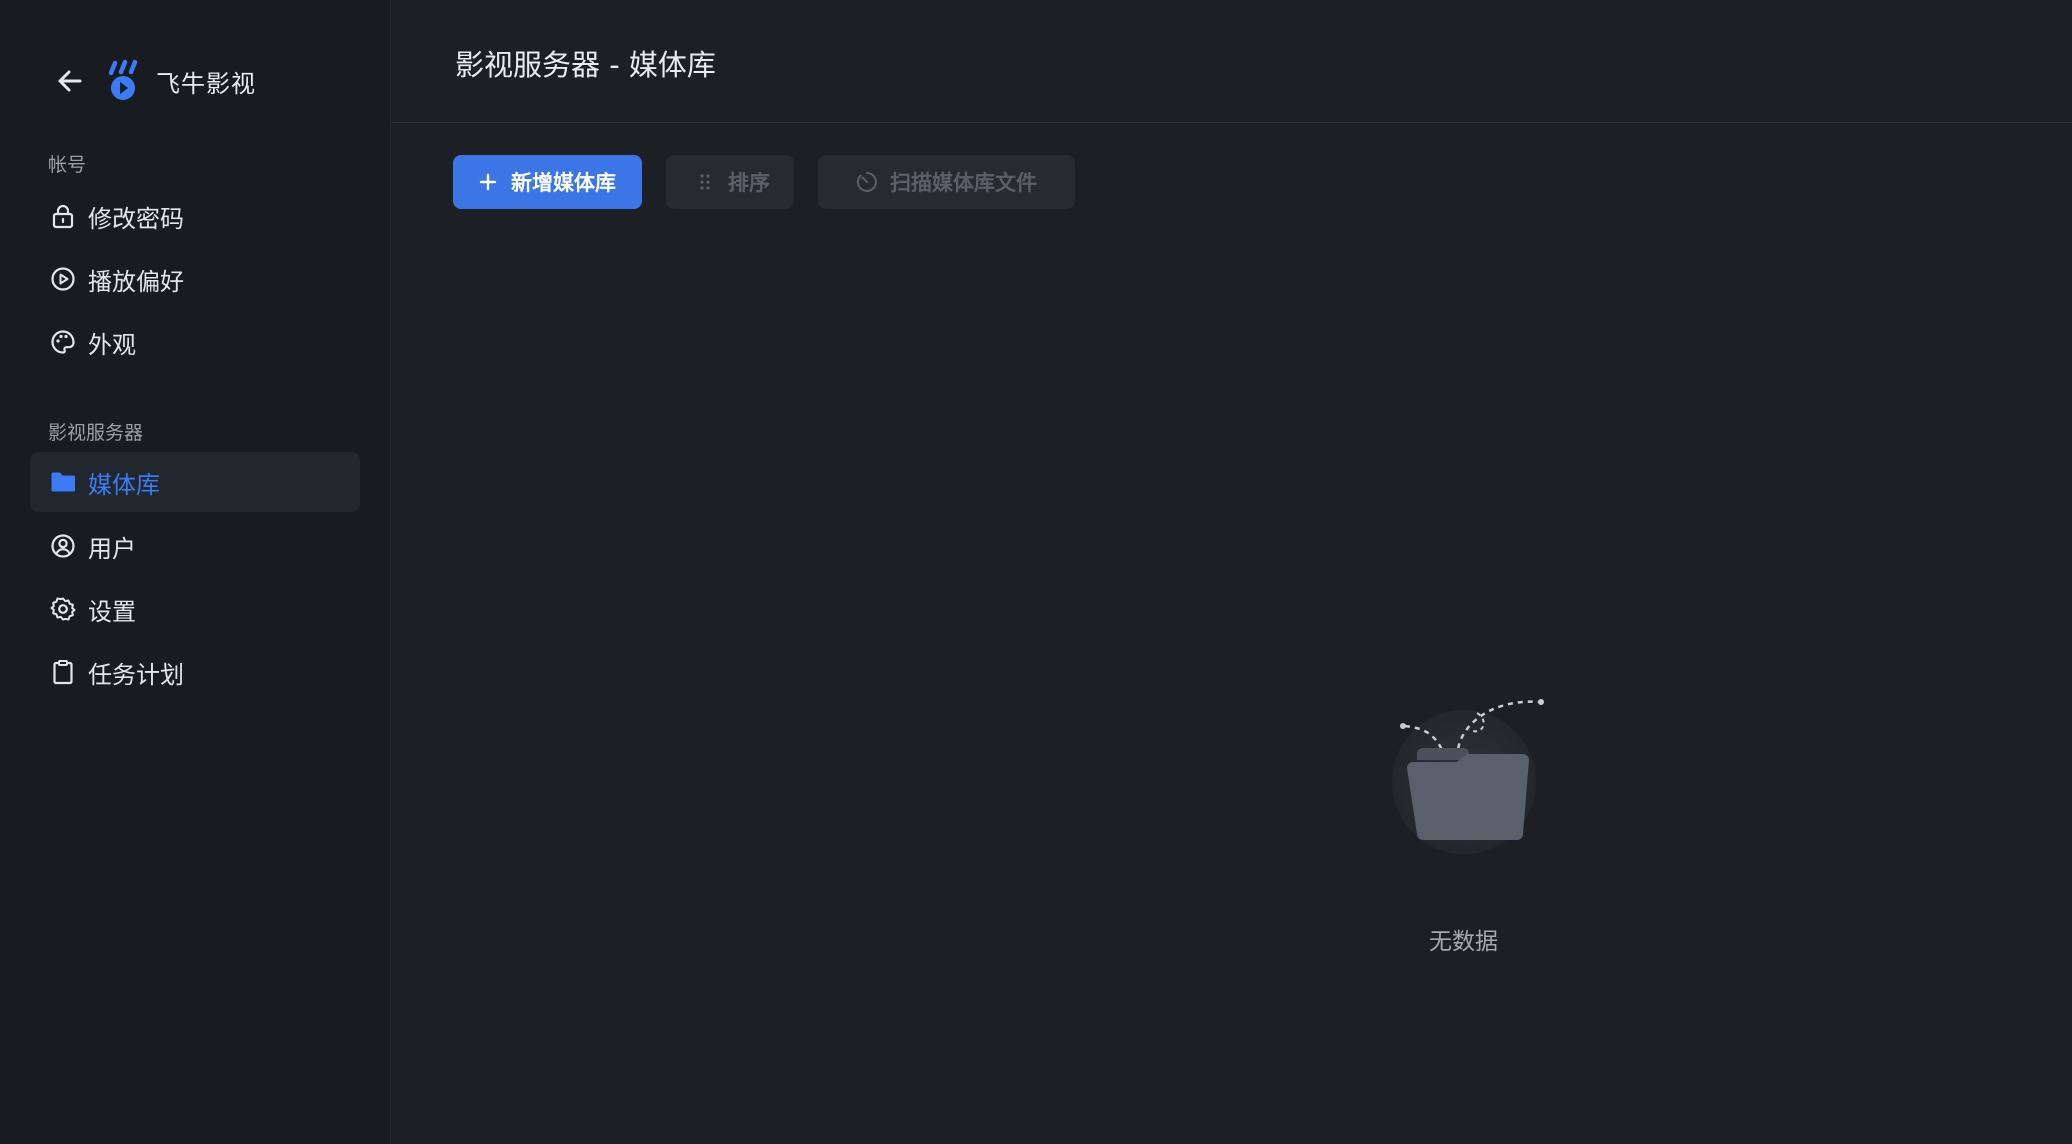 The height and width of the screenshot is (1144, 2072). What do you see at coordinates (136, 218) in the screenshot?
I see `sidebar-item-label: 修改密码` at bounding box center [136, 218].